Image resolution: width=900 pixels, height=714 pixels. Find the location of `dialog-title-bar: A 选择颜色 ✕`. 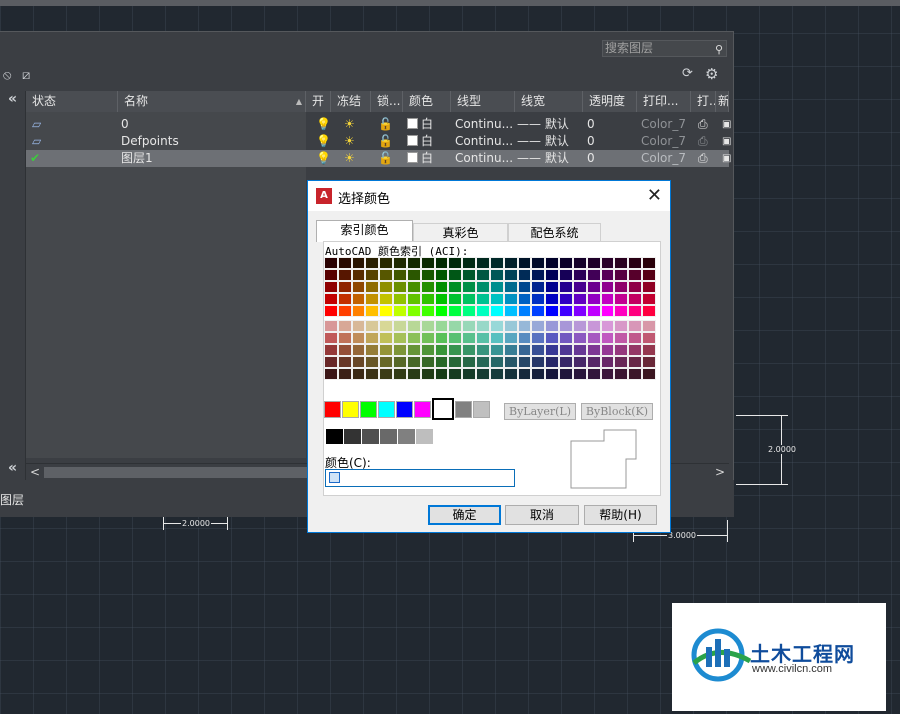

dialog-title-bar: A 选择颜色 ✕ is located at coordinates (489, 196).